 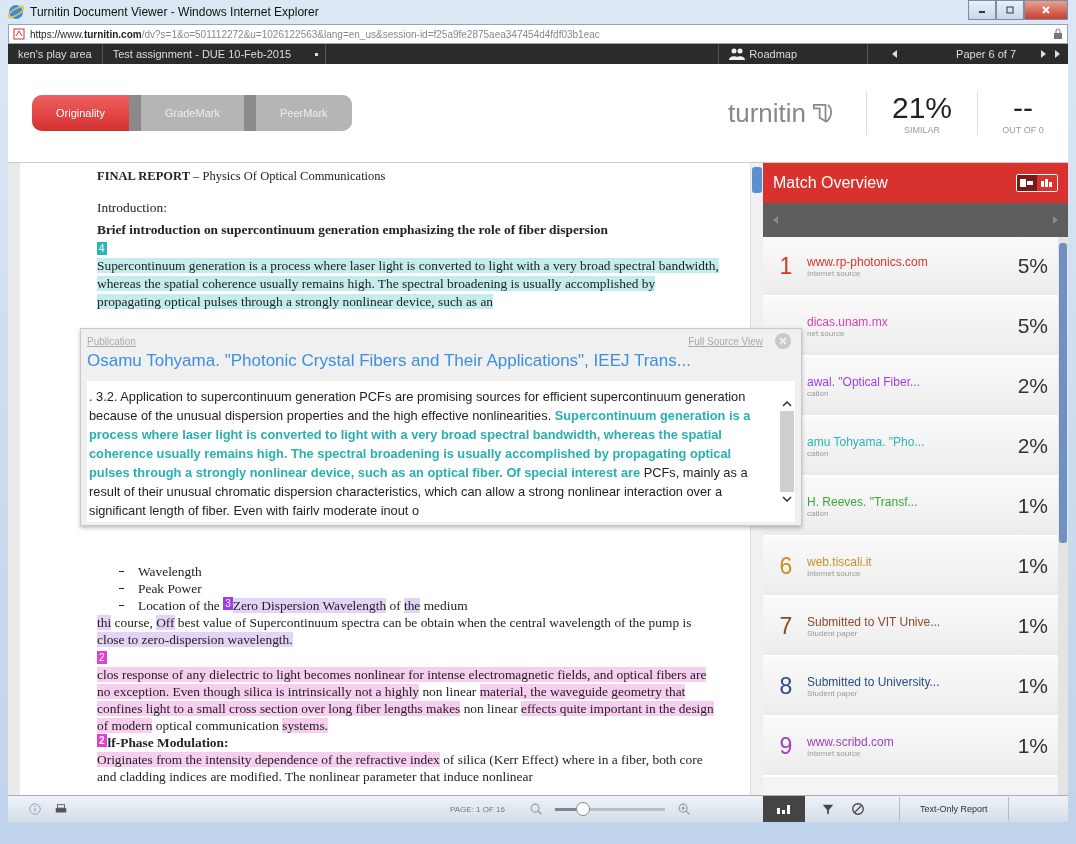 I want to click on source-name: www.rp-photonics.com, so click(x=868, y=261).